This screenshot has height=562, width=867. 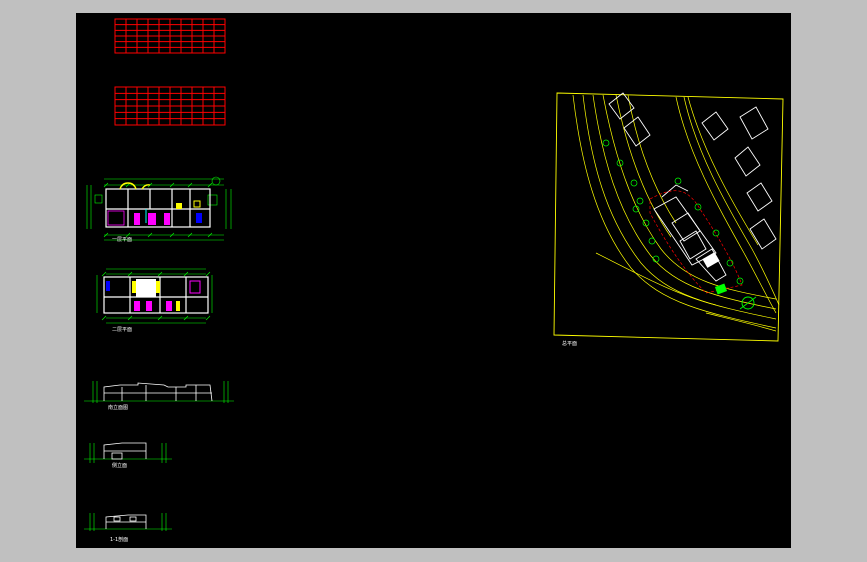 What do you see at coordinates (159, 209) in the screenshot?
I see `floor-plan-ground: 一层平面` at bounding box center [159, 209].